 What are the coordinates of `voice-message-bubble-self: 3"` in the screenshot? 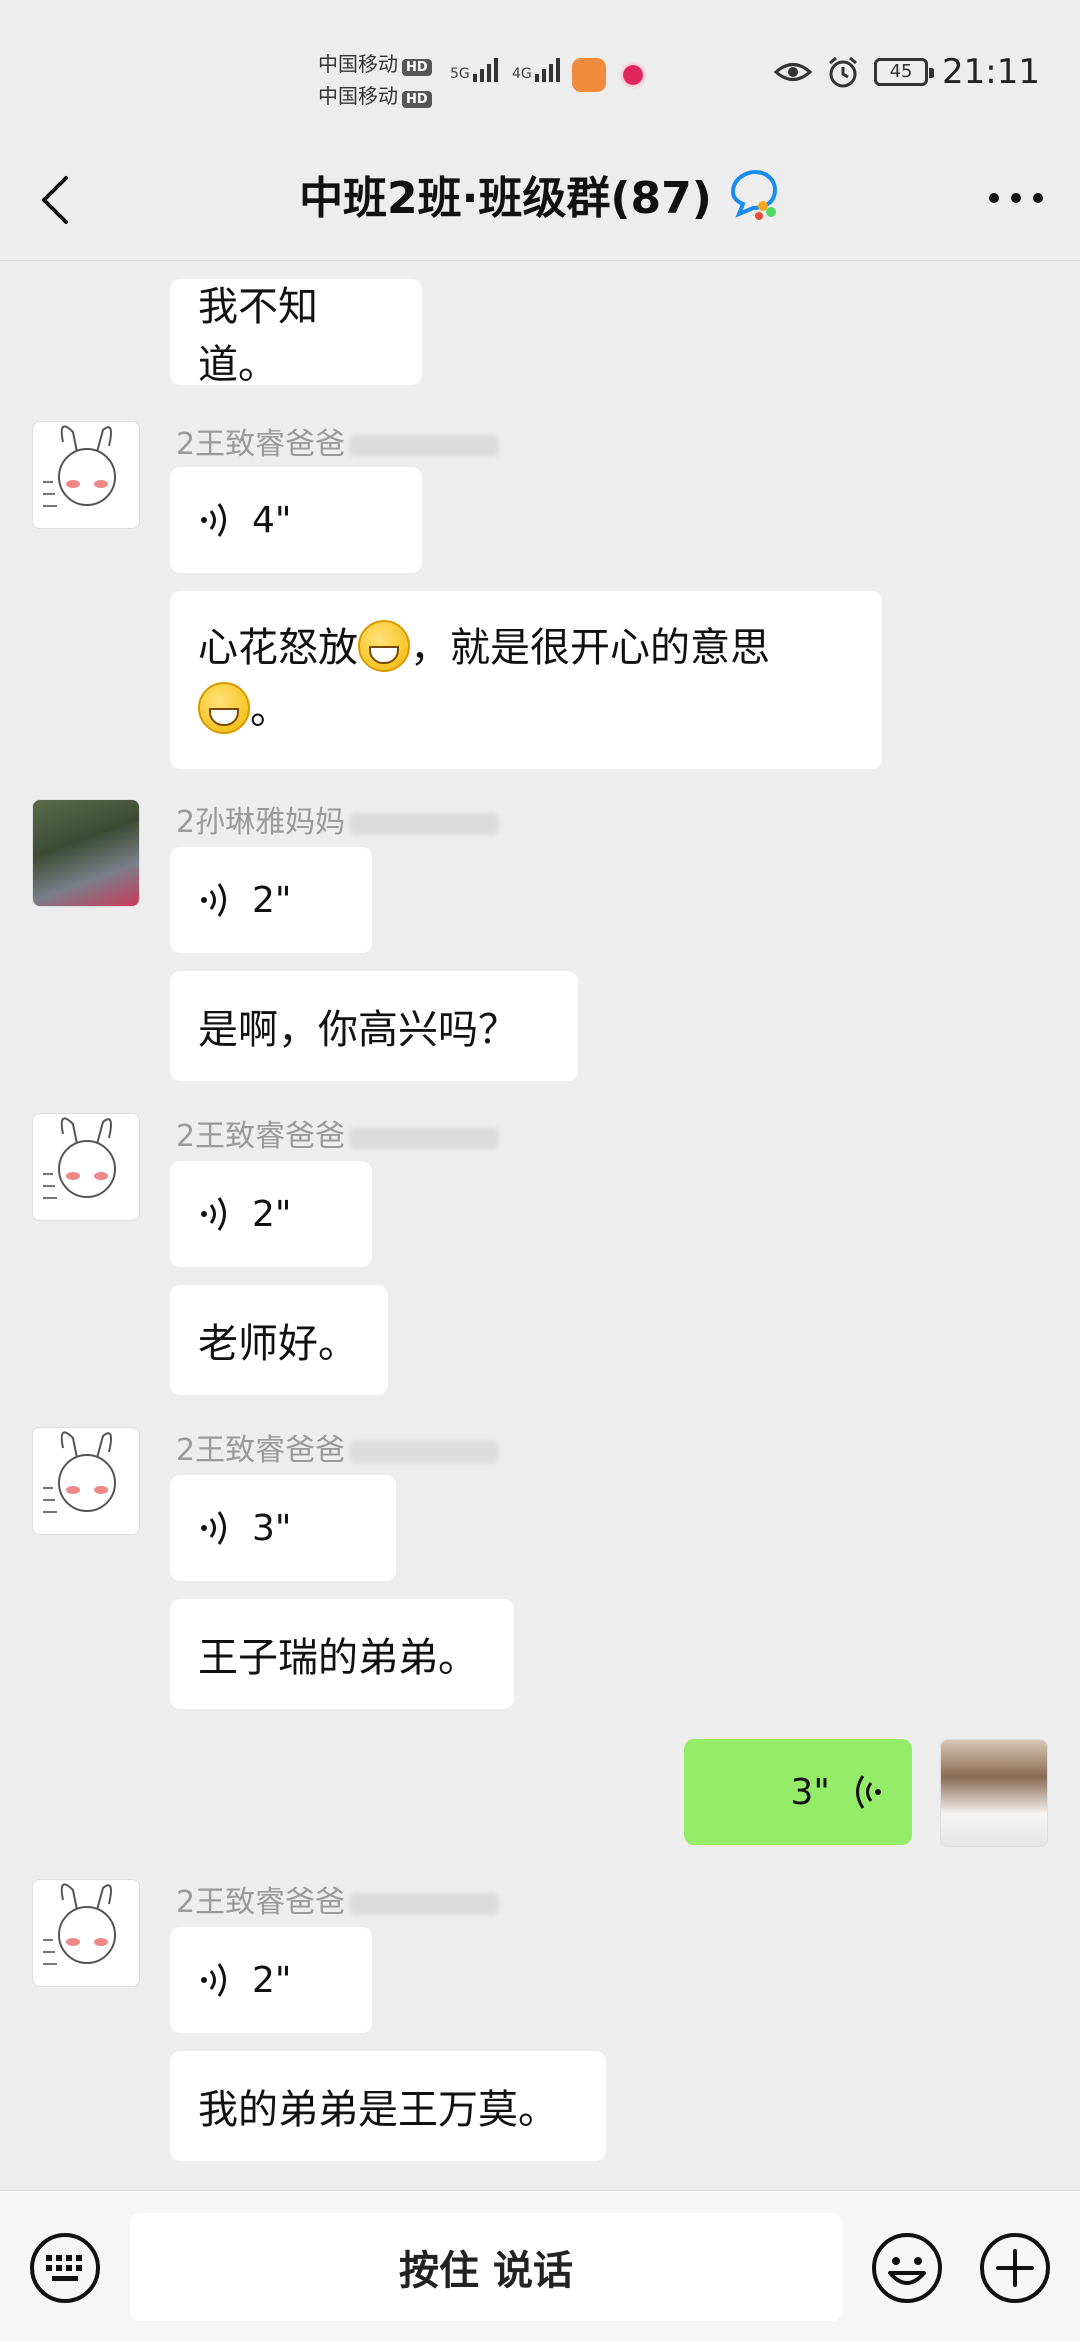 It's located at (798, 1792).